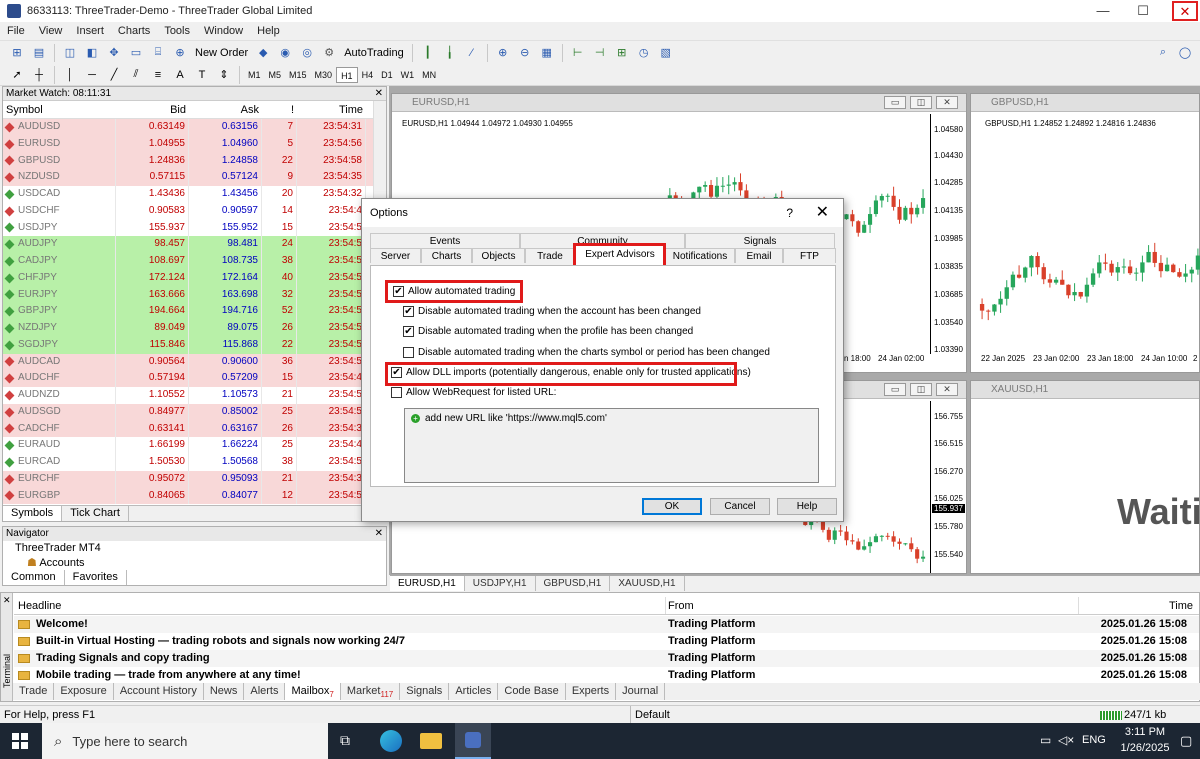  I want to click on bar-chart-icon: ┃, so click(428, 53).